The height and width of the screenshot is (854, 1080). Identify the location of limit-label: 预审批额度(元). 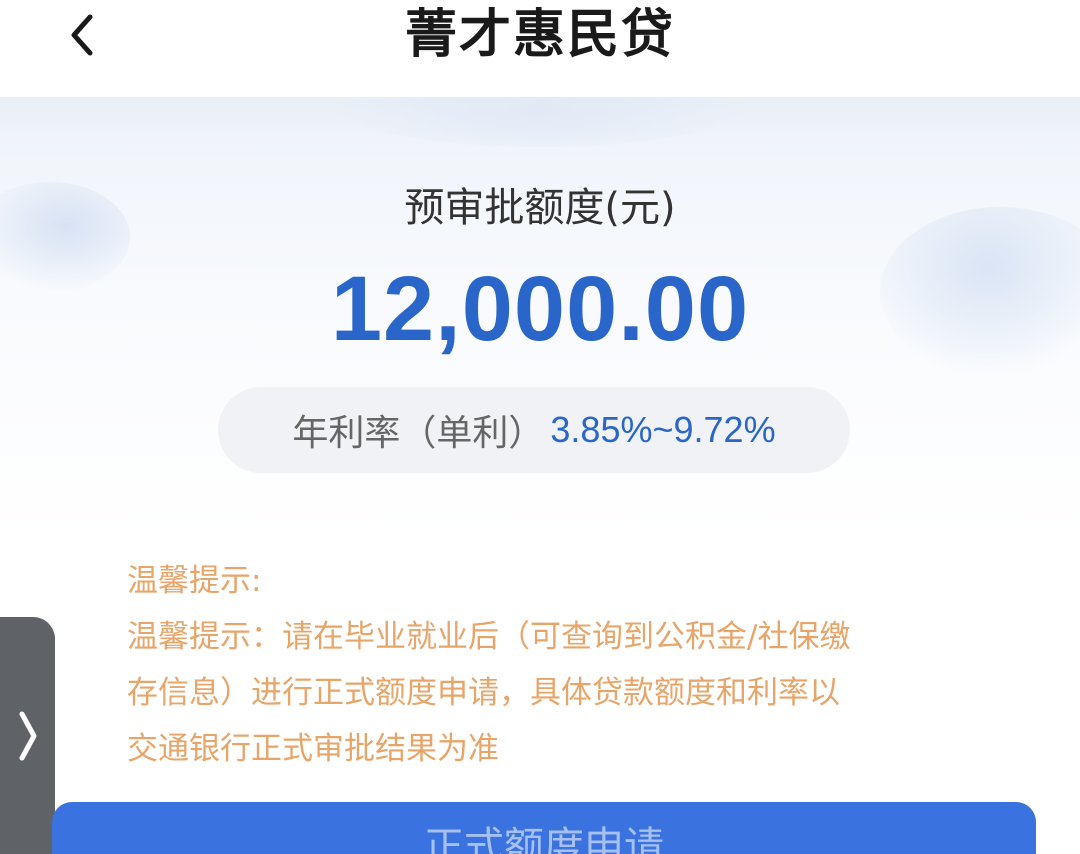
(540, 208).